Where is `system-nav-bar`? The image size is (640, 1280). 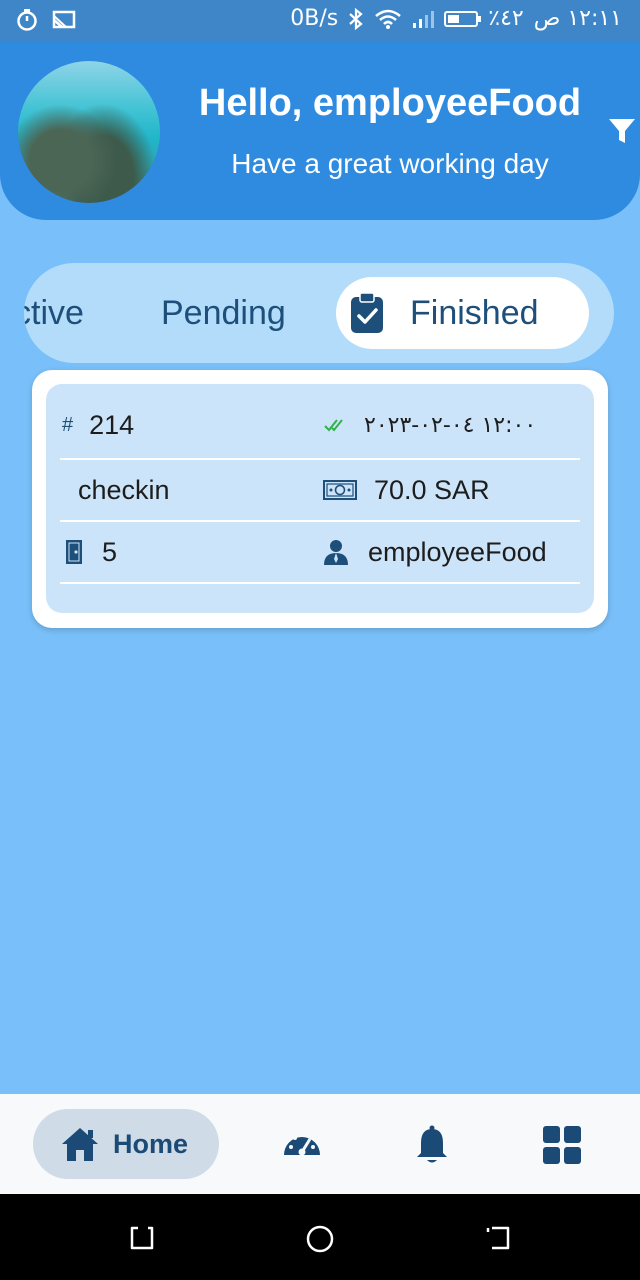 system-nav-bar is located at coordinates (320, 1237).